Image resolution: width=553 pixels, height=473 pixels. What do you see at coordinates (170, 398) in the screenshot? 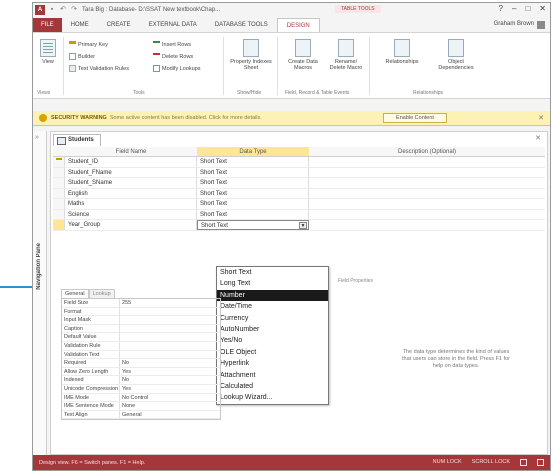
I see `property-value: No Control` at bounding box center [170, 398].